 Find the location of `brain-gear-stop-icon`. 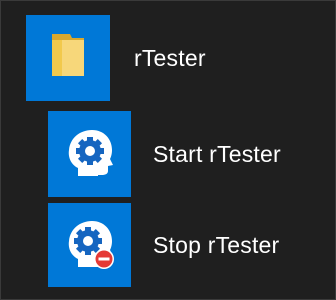

brain-gear-stop-icon is located at coordinates (90, 245).